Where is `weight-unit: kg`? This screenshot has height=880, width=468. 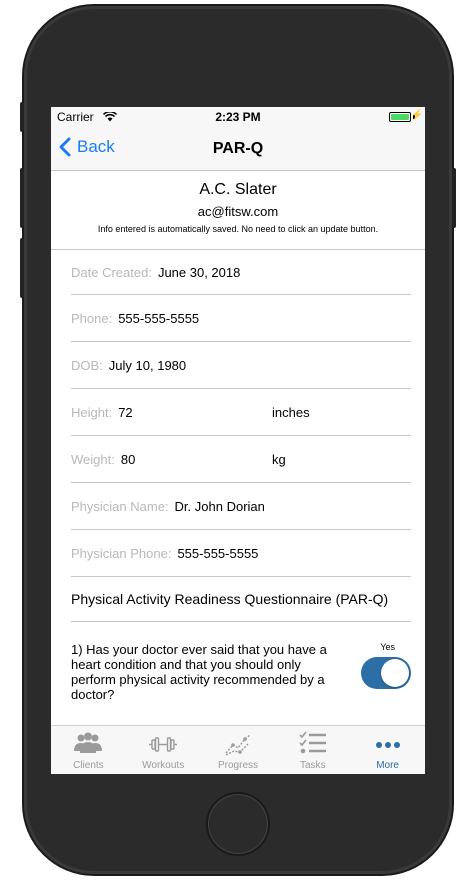
weight-unit: kg is located at coordinates (279, 459).